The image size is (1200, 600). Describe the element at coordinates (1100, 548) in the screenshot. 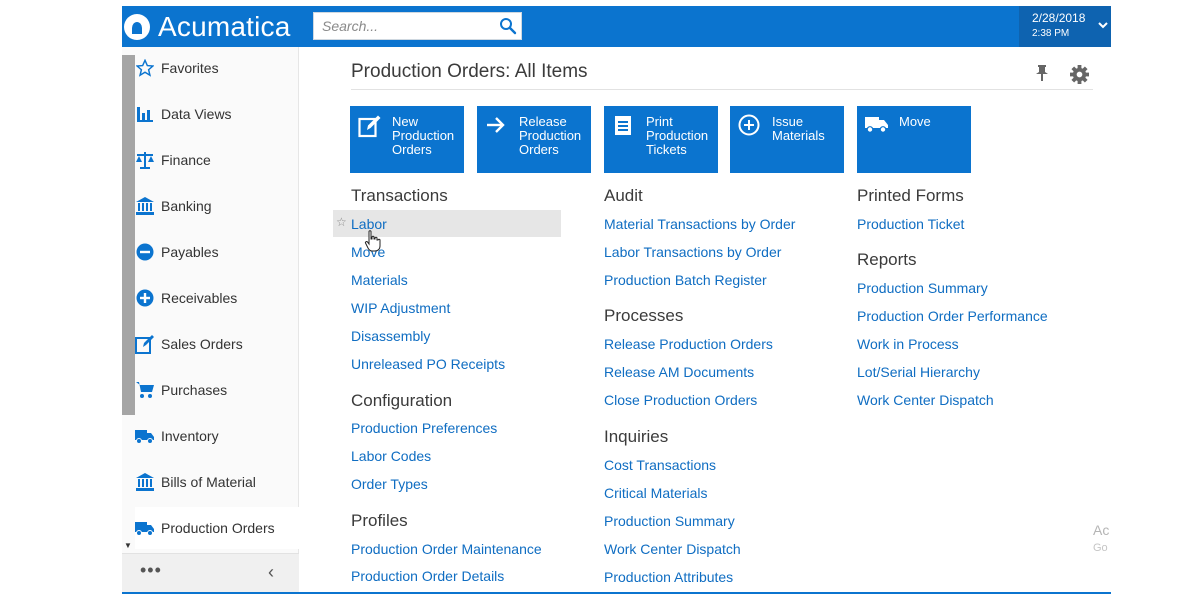

I see `activation-watermark-subtitle: Go` at that location.